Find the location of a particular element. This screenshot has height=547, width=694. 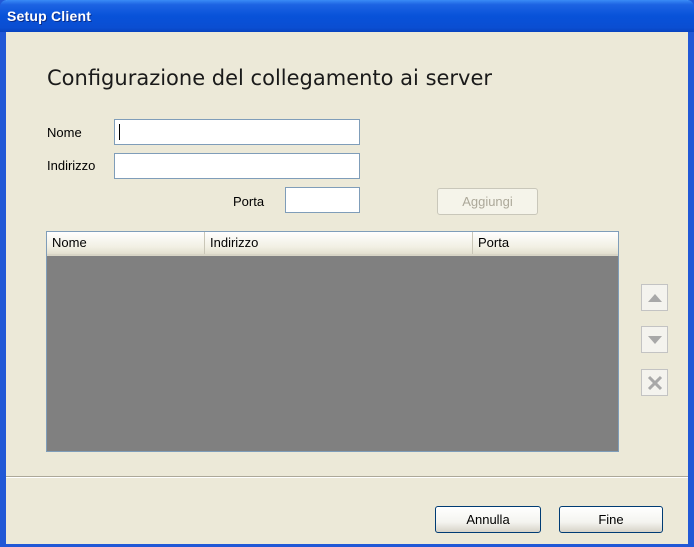

add-button: Aggiungi is located at coordinates (487, 201).